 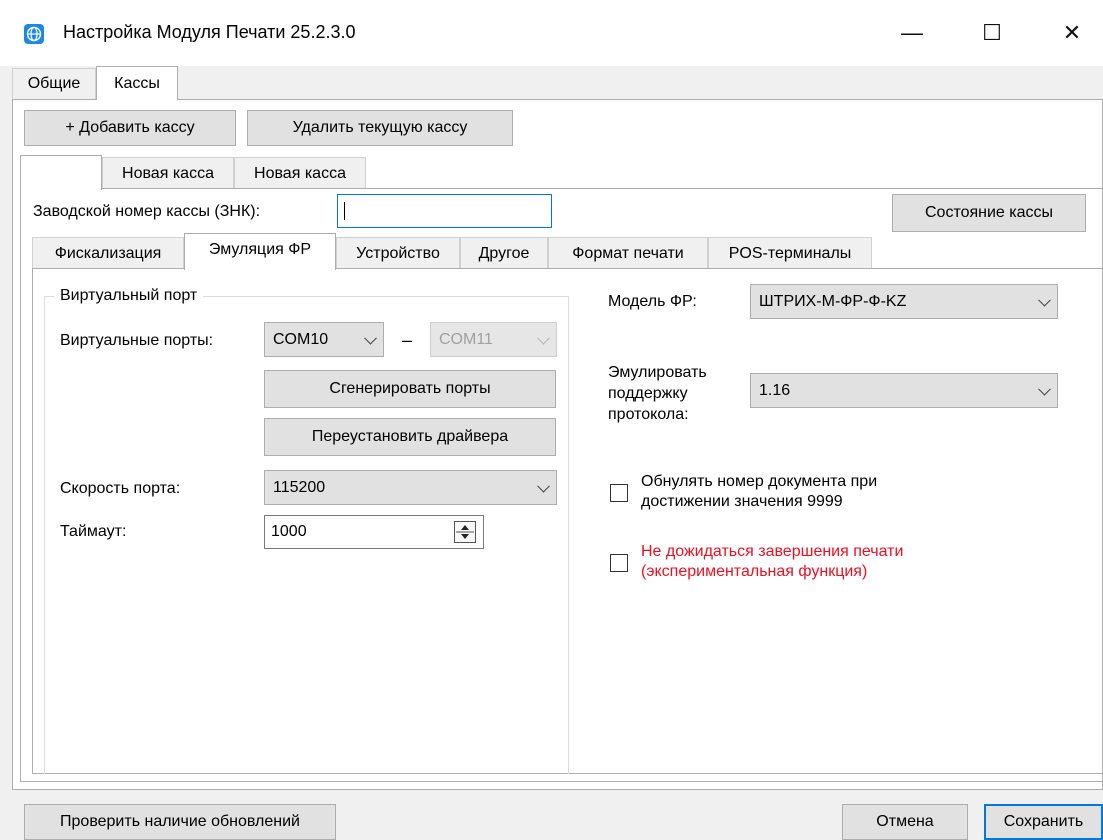 I want to click on protocol-label-line2: поддержку, so click(x=648, y=393).